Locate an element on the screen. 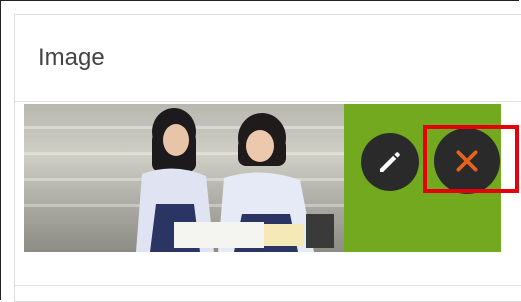 The width and height of the screenshot is (521, 302). pencil-icon is located at coordinates (390, 162).